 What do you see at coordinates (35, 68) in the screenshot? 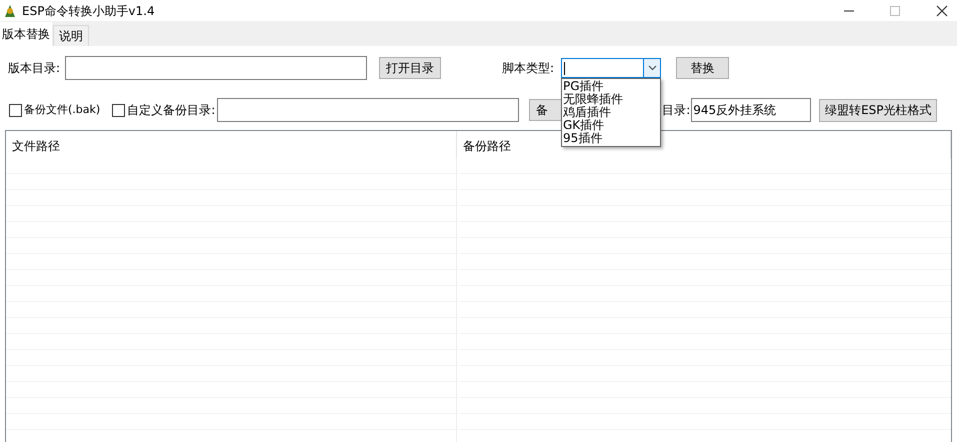
I see `field-label: 版本目录:` at bounding box center [35, 68].